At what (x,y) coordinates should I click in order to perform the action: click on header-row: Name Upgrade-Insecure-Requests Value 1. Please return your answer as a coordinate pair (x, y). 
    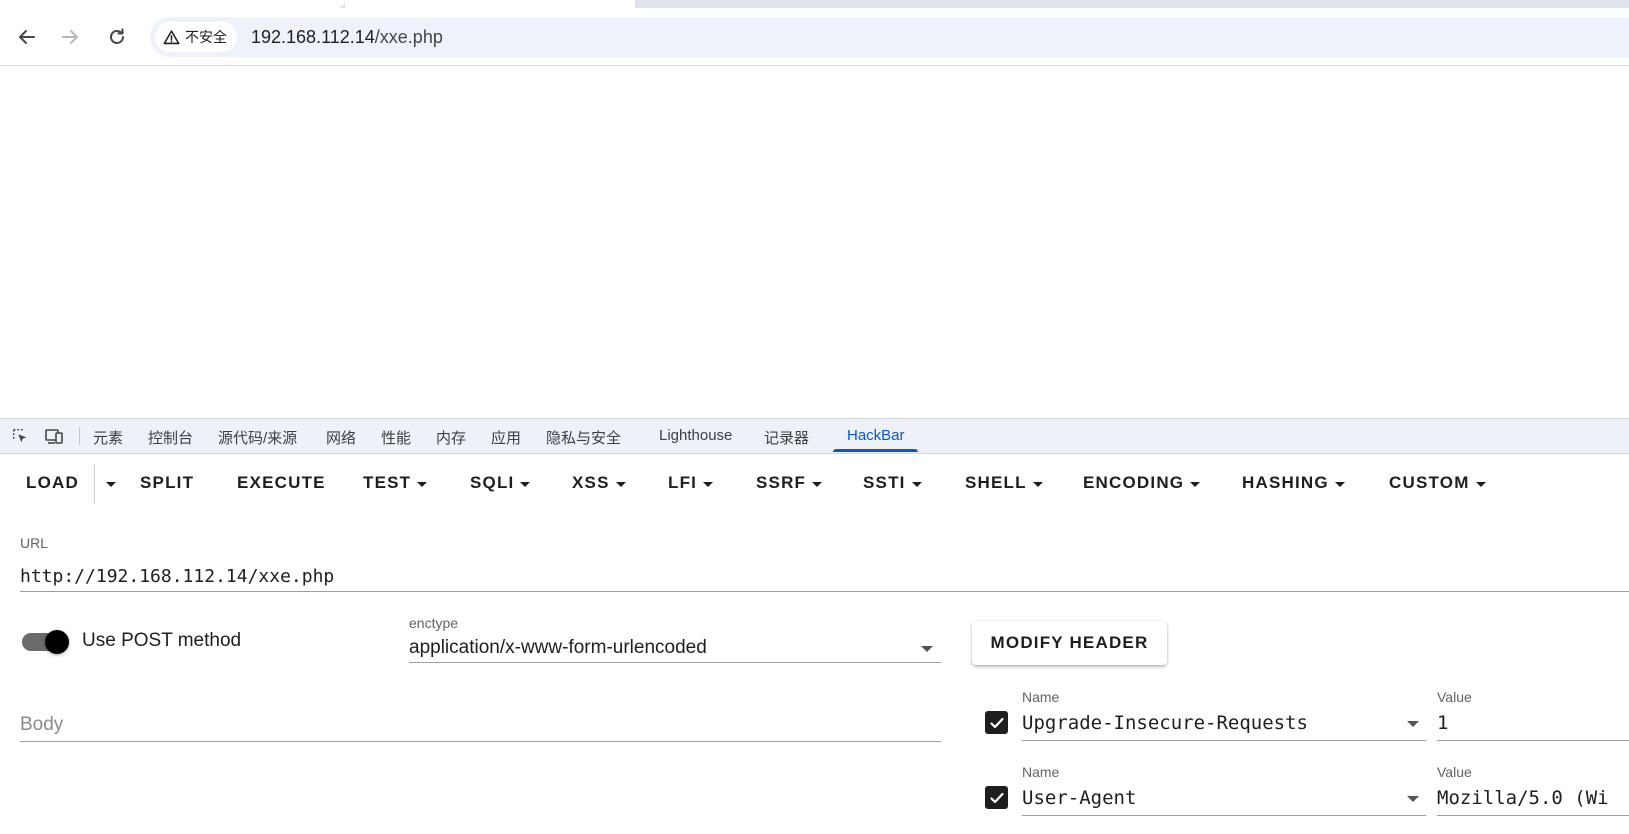
    Looking at the image, I should click on (1307, 724).